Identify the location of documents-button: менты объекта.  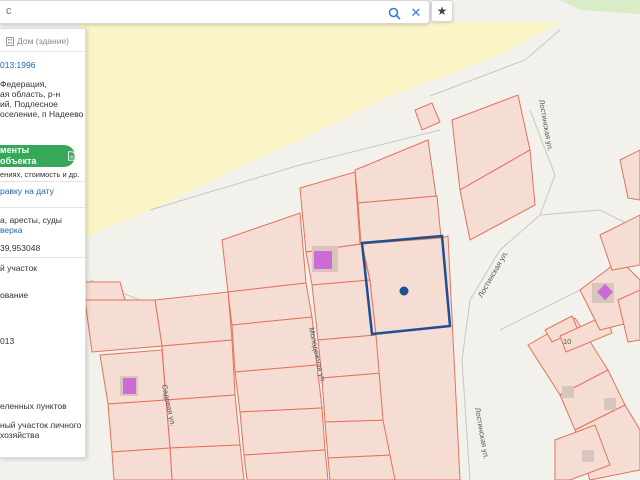
(37, 156).